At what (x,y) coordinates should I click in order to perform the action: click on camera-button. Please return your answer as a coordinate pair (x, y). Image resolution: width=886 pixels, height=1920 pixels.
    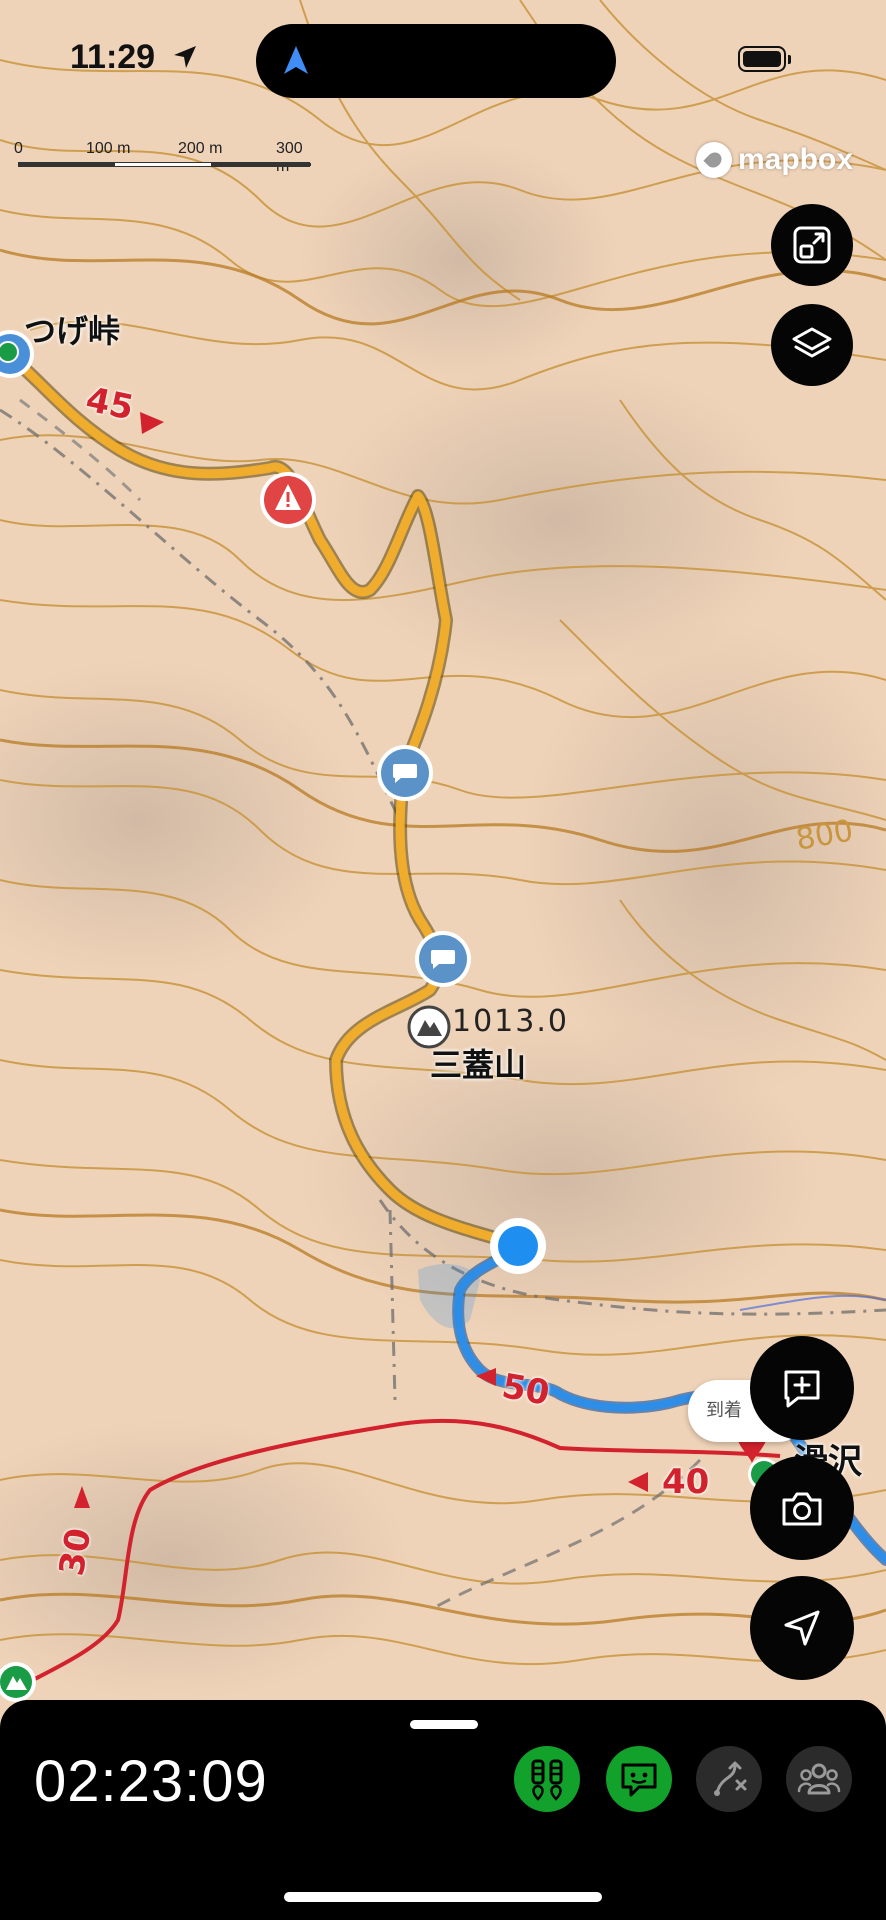
    Looking at the image, I should click on (802, 1508).